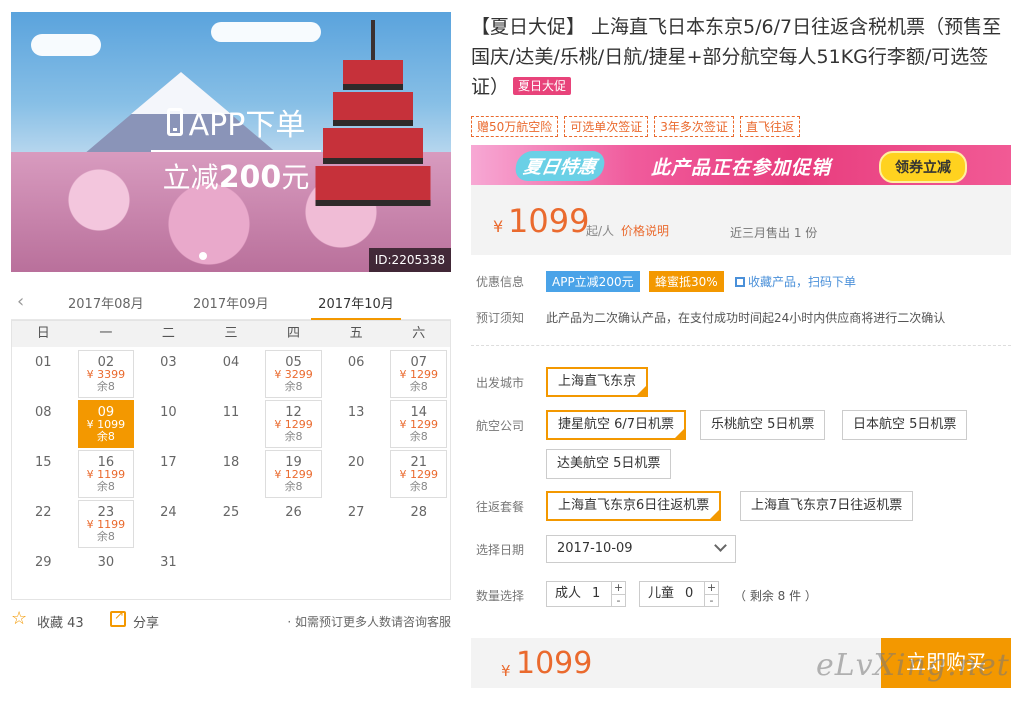 The image size is (1016, 705). What do you see at coordinates (293, 374) in the screenshot?
I see `calendar-day-available: 05 ¥ 3299 余8` at bounding box center [293, 374].